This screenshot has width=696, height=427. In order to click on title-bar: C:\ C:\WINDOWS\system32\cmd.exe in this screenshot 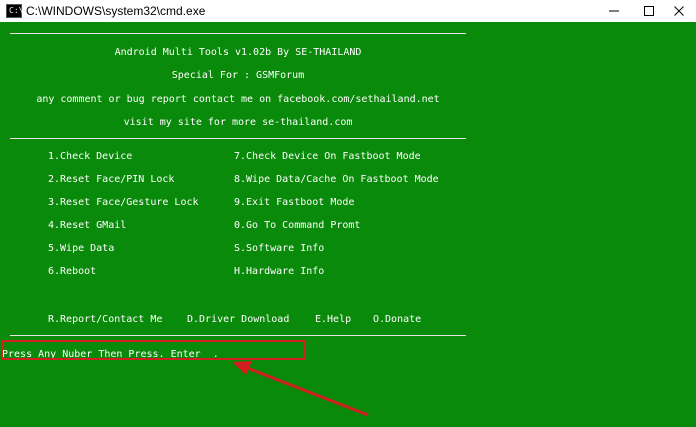, I will do `click(348, 11)`.